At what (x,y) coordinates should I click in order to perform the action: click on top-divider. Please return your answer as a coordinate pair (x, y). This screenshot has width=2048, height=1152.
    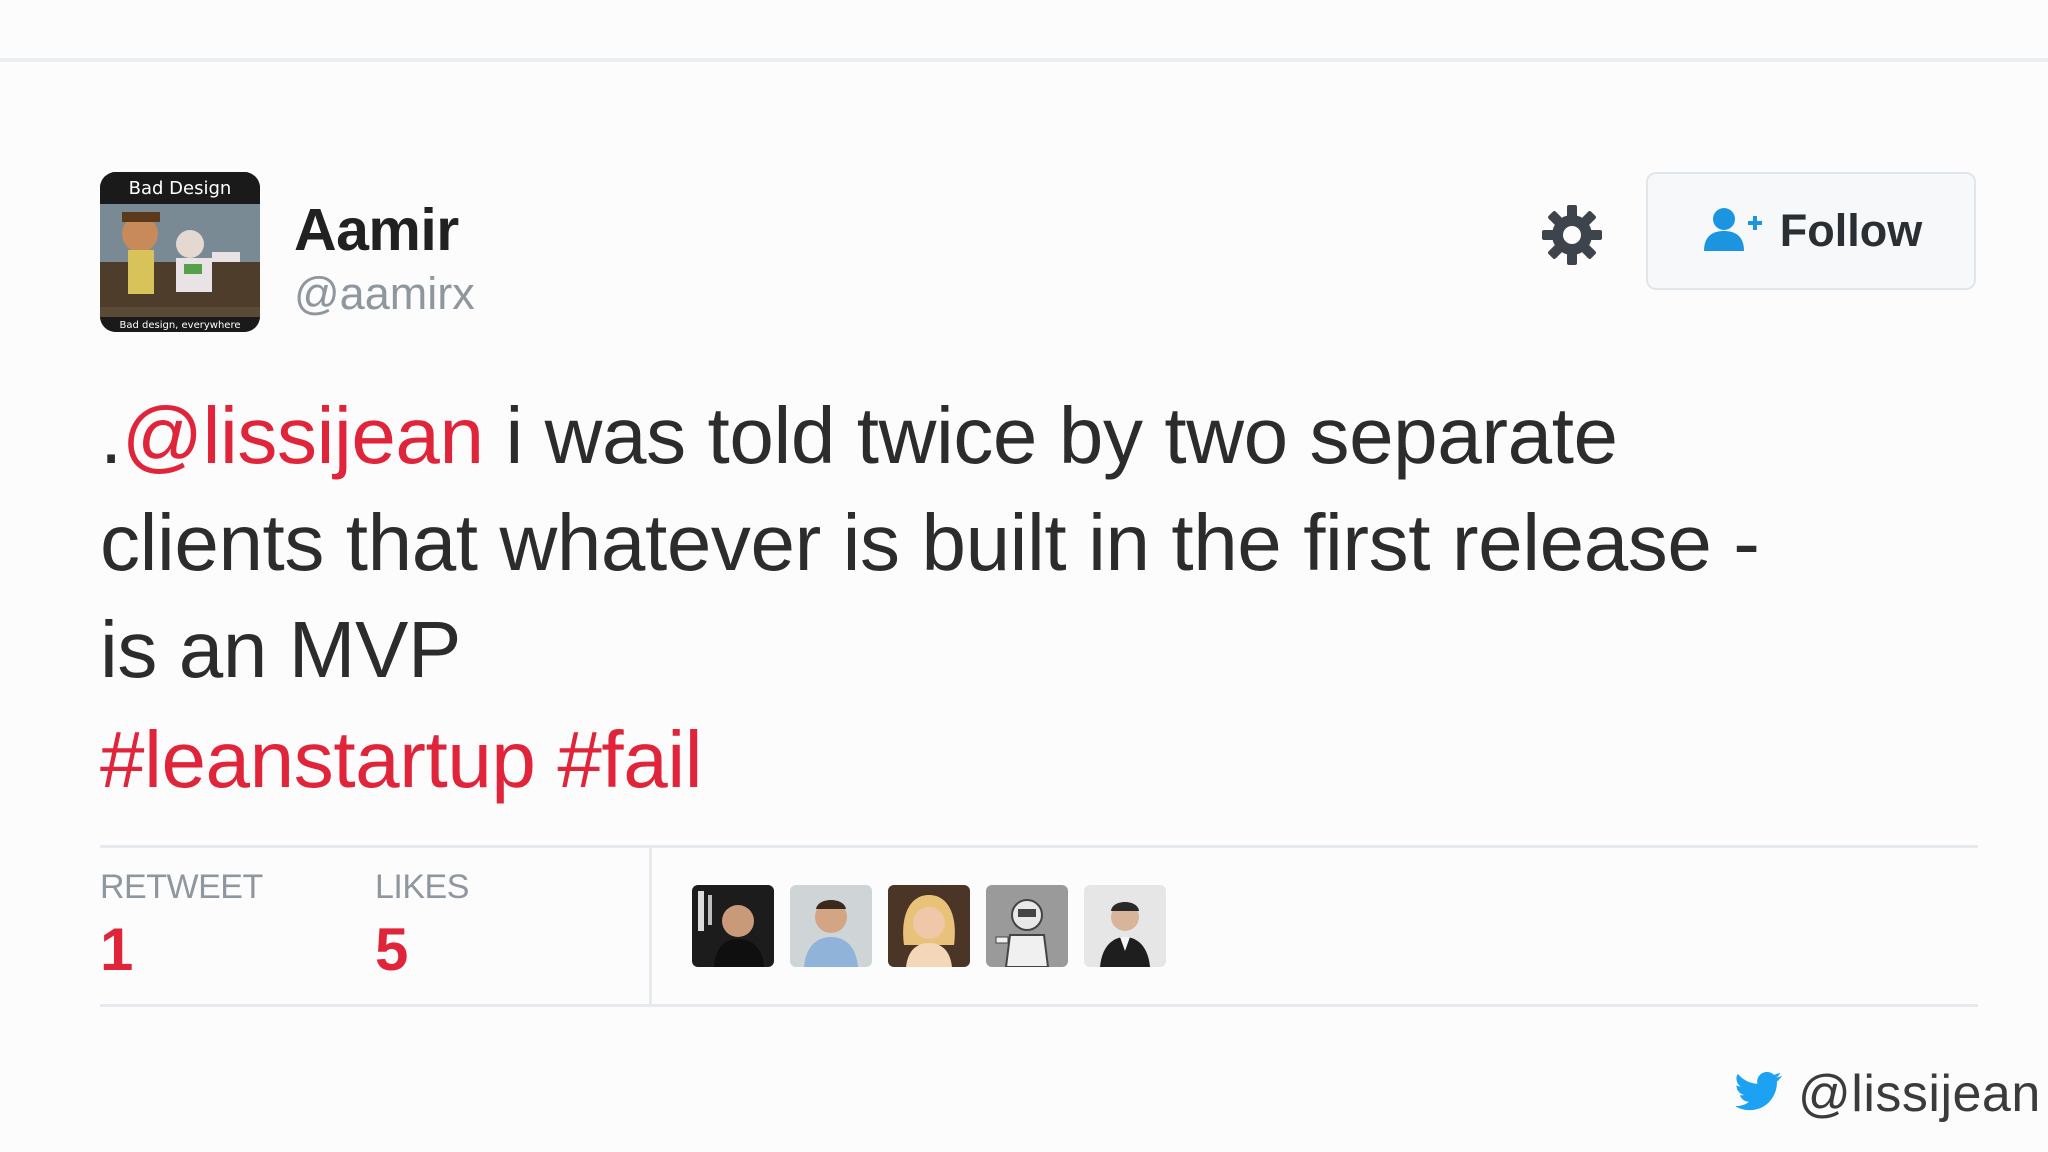
    Looking at the image, I should click on (1024, 60).